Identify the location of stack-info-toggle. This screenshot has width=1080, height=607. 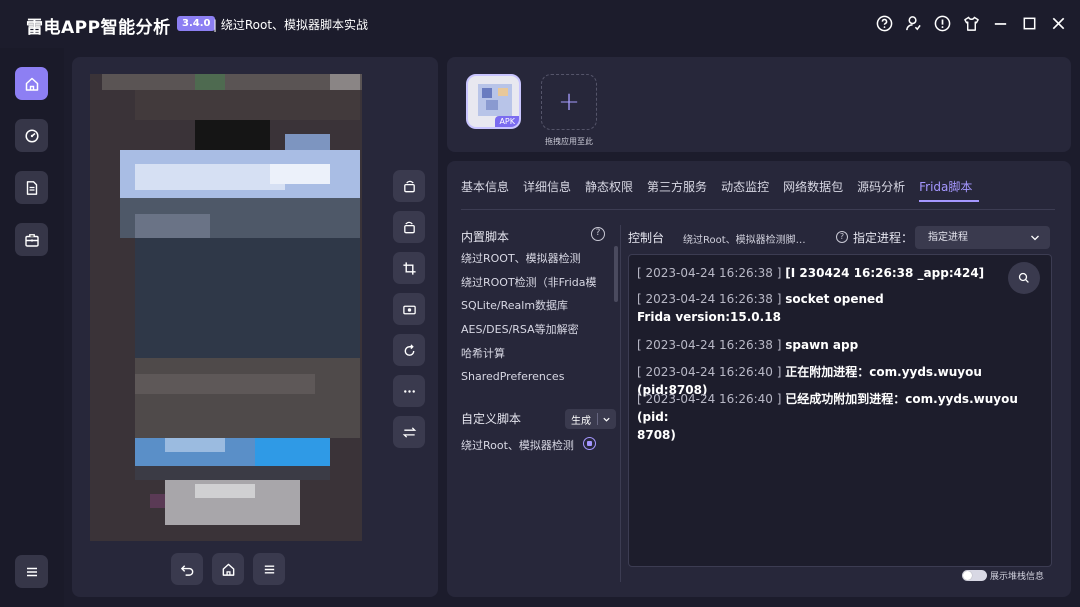
(974, 575).